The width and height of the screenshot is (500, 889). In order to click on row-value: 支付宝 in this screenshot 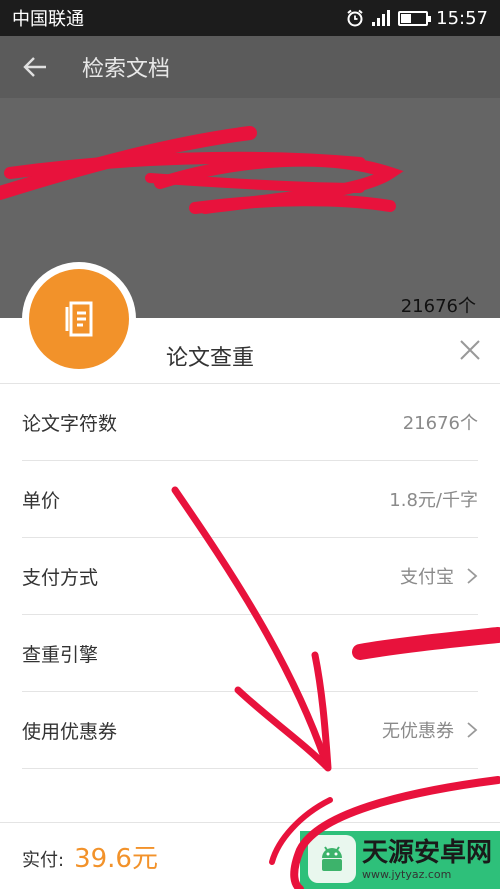, I will do `click(427, 577)`.